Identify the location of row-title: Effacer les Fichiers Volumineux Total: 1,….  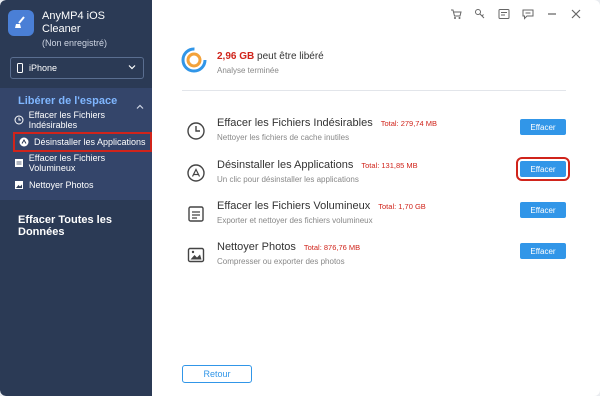
(321, 206).